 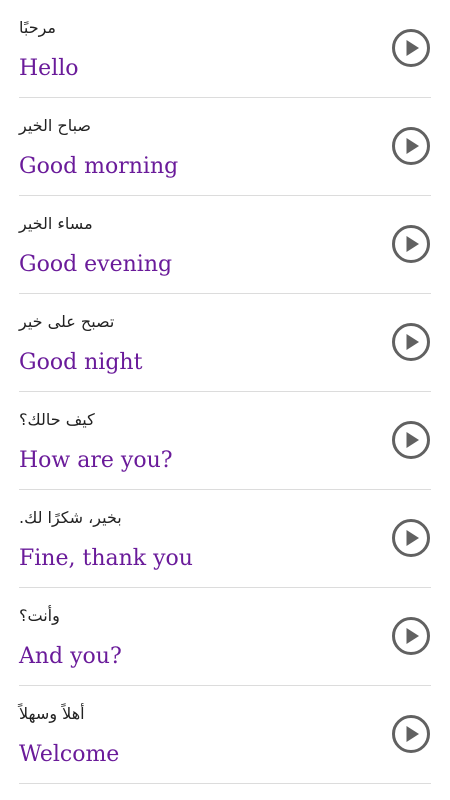 What do you see at coordinates (225, 539) in the screenshot?
I see `phrase-row-fine-thank-you: بخير، شكرًا لك. Fine, thank you` at bounding box center [225, 539].